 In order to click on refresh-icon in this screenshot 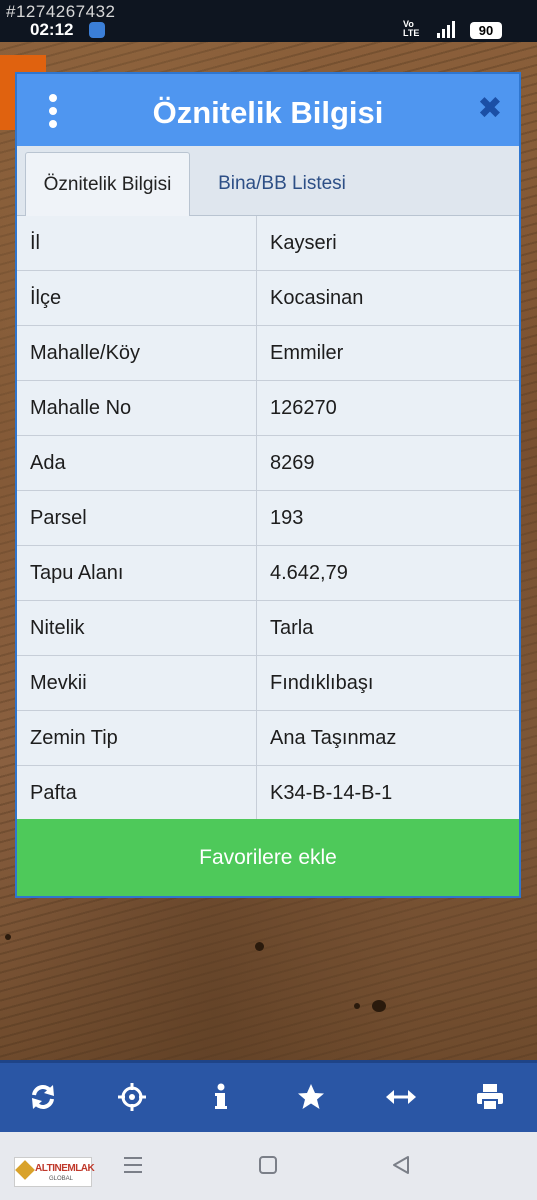, I will do `click(43, 1097)`.